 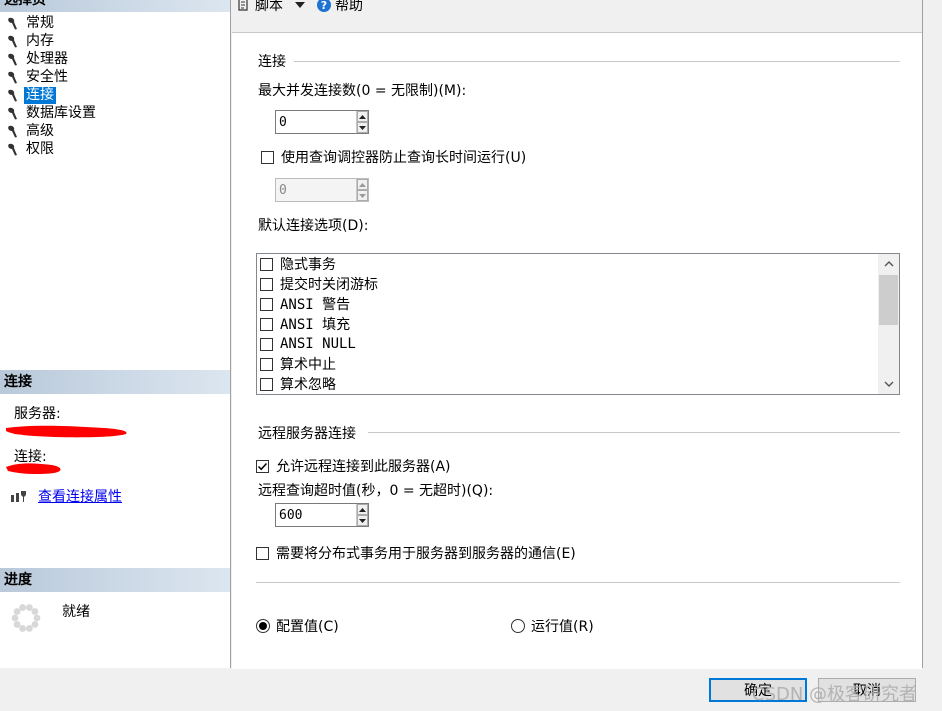 I want to click on remote-timeout-stepper, so click(x=322, y=515).